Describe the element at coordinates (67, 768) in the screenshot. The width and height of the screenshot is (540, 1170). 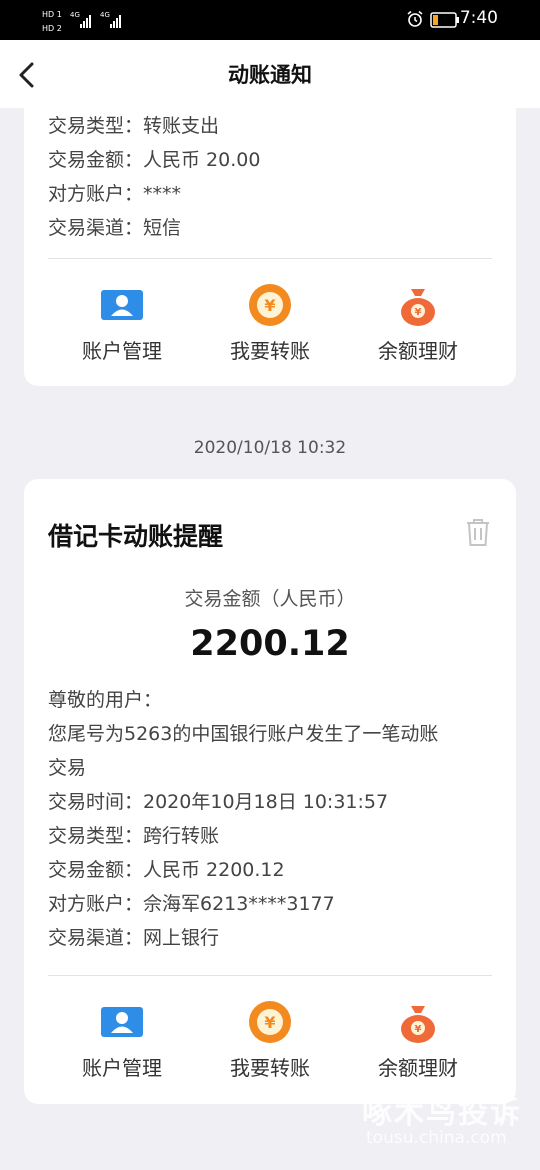
I see `message-body-cont: 交易` at that location.